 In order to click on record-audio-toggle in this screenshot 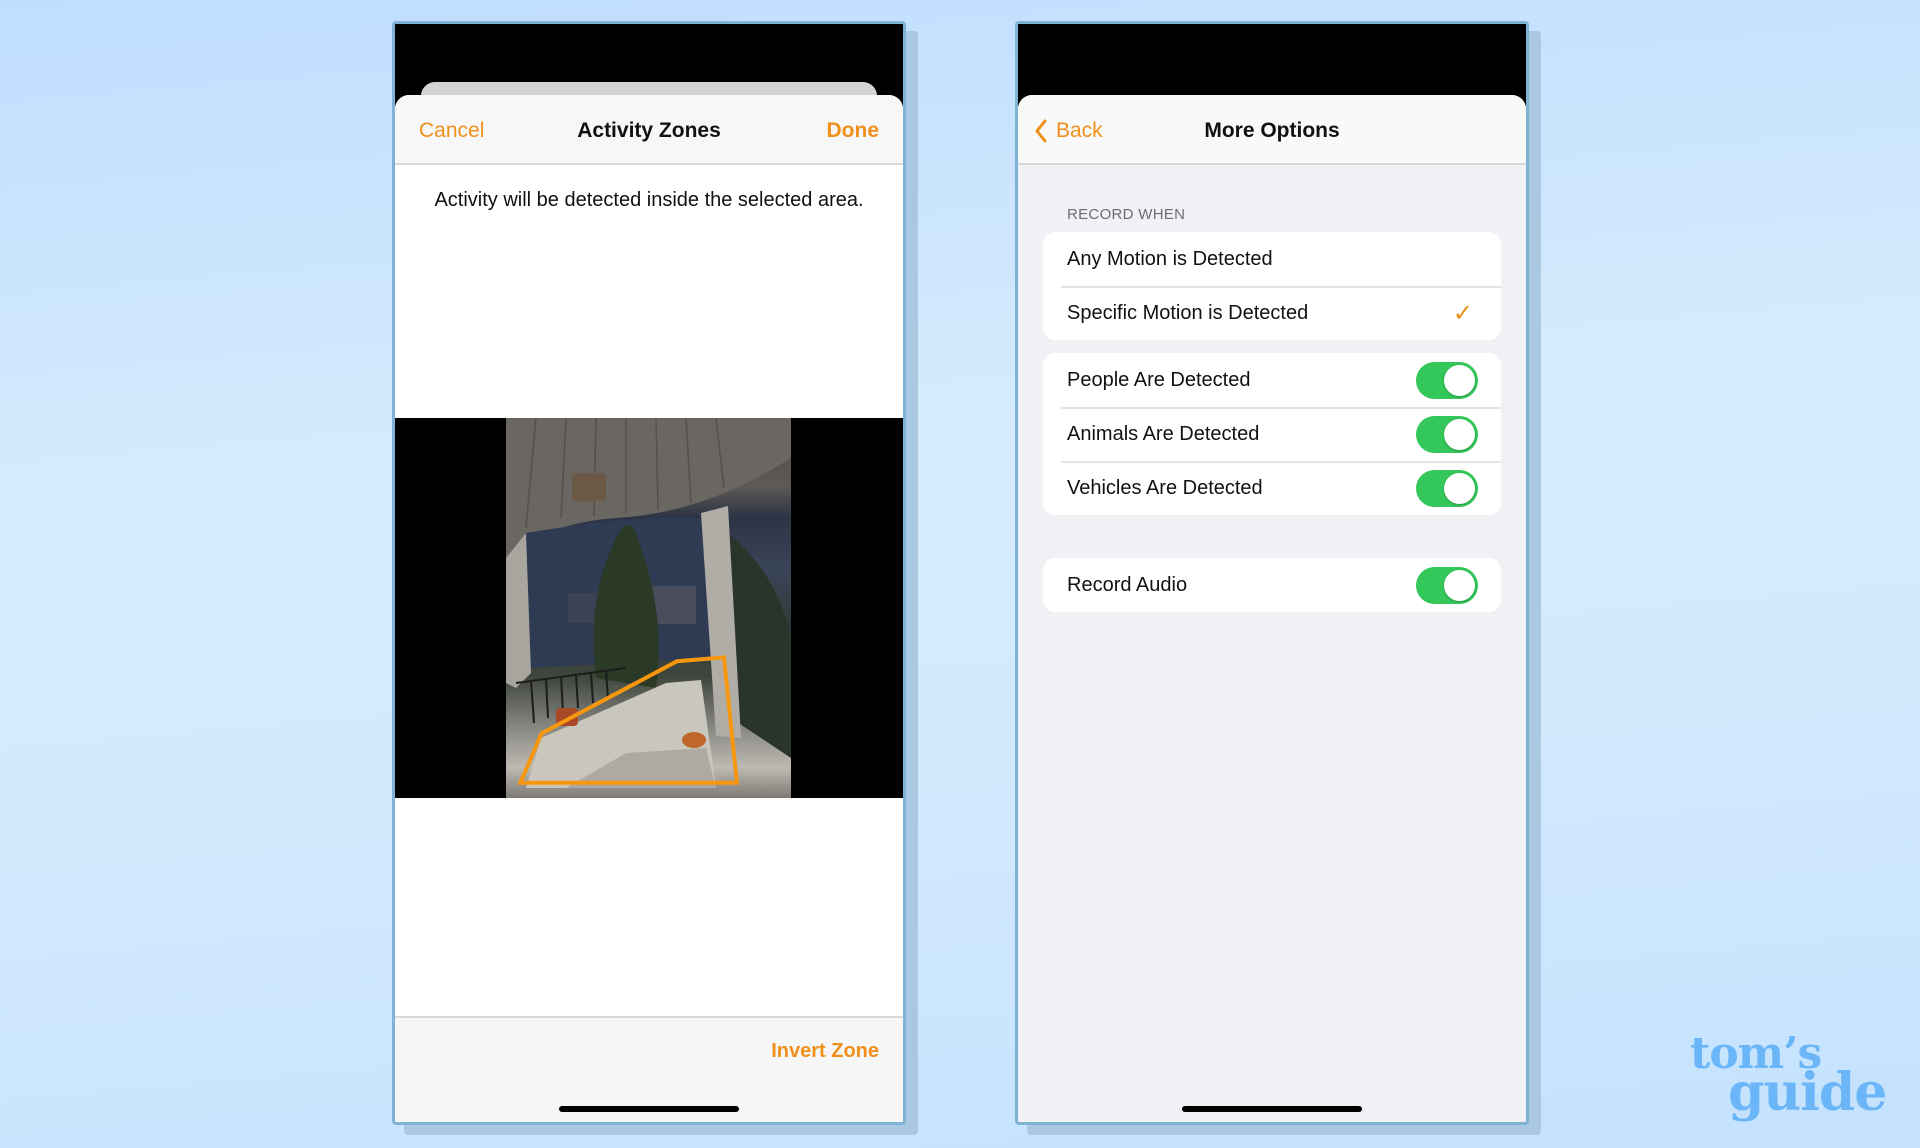, I will do `click(1447, 585)`.